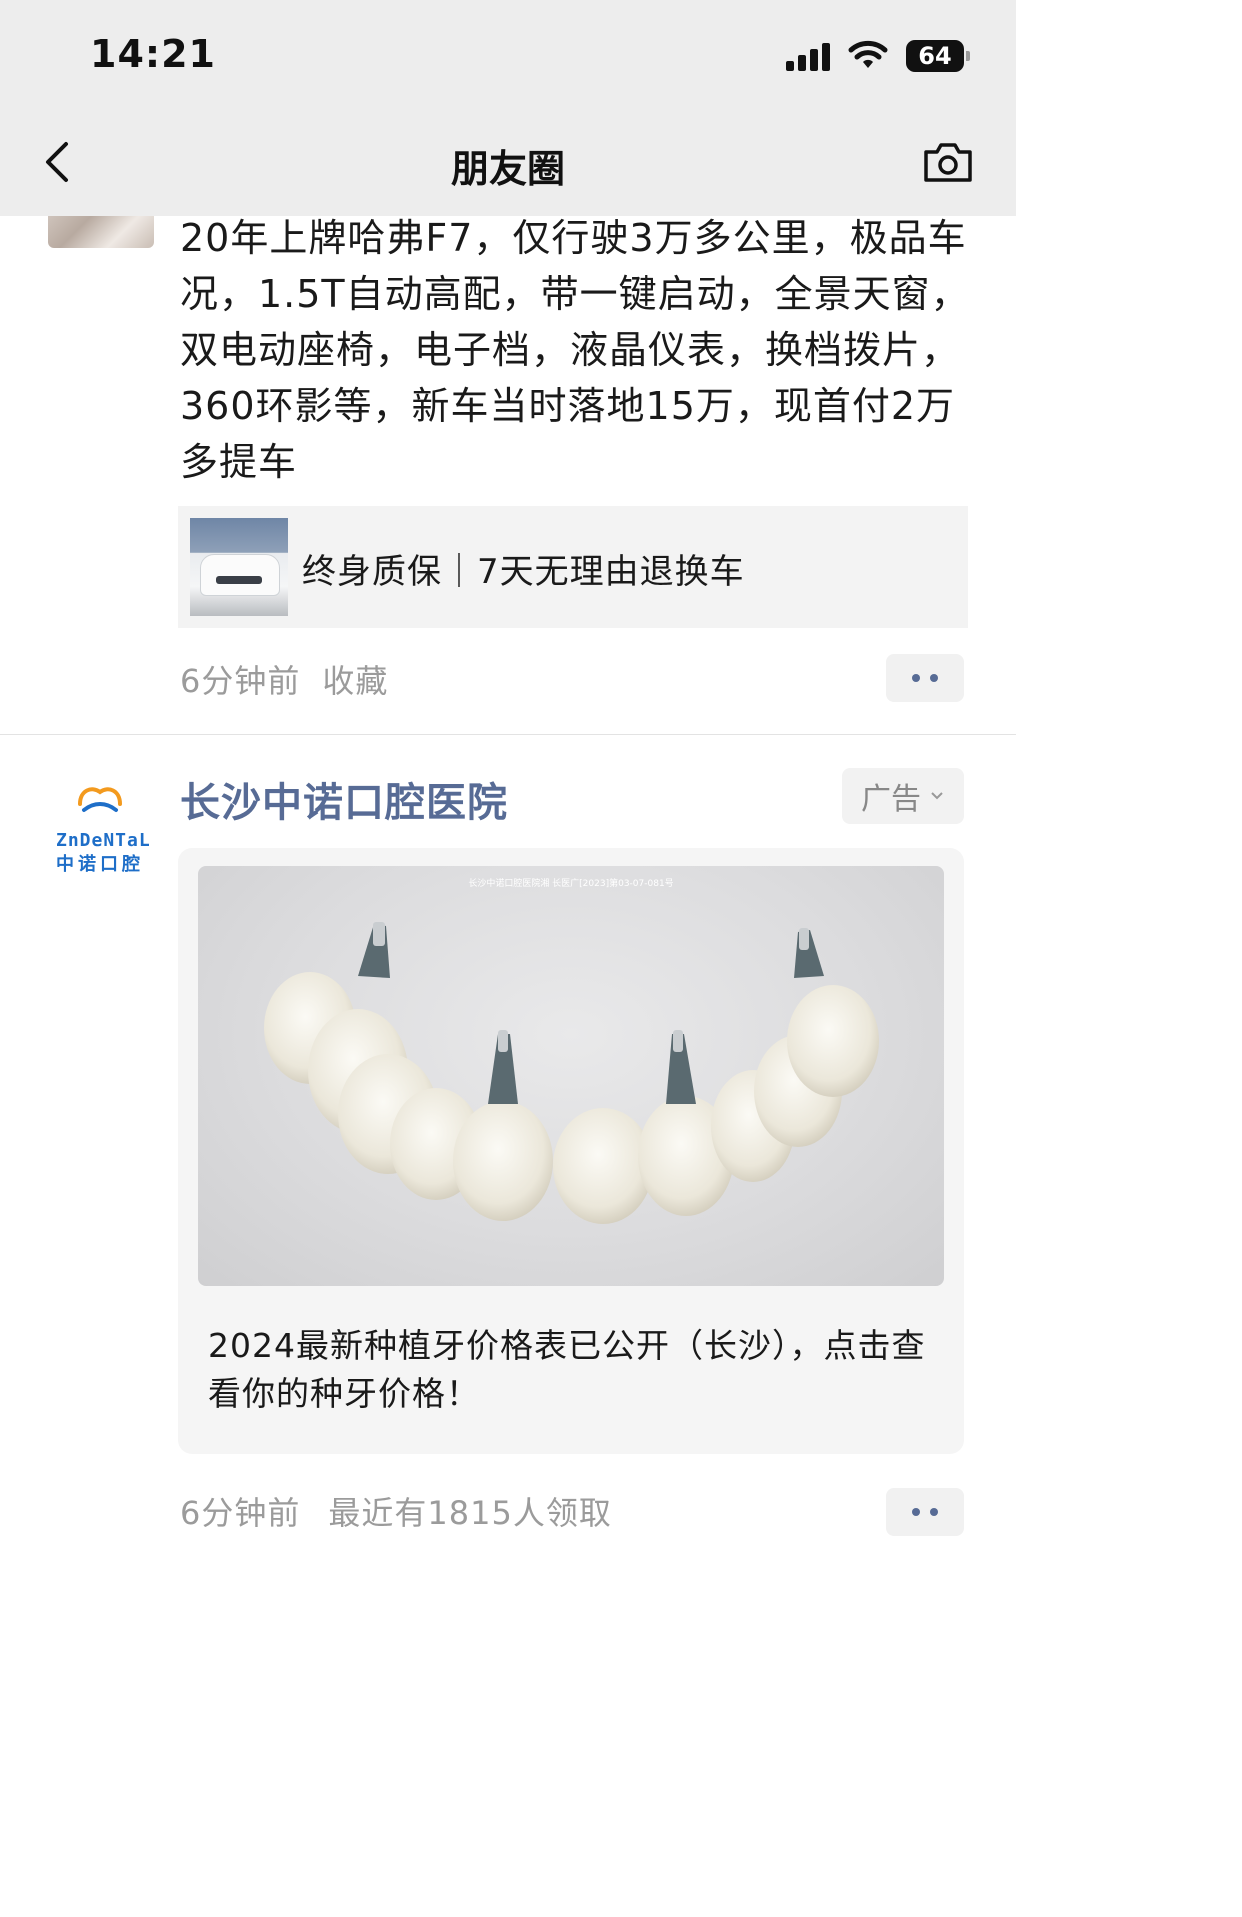  I want to click on cellular-signal-icon, so click(808, 56).